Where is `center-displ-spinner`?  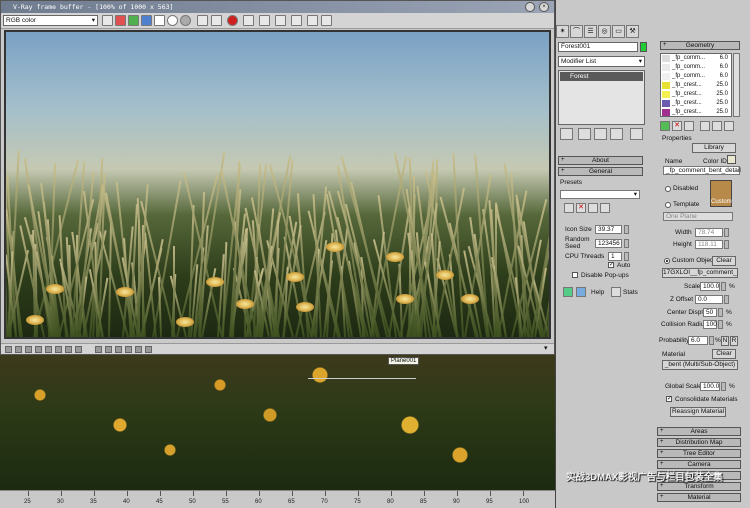 center-displ-spinner is located at coordinates (720, 312).